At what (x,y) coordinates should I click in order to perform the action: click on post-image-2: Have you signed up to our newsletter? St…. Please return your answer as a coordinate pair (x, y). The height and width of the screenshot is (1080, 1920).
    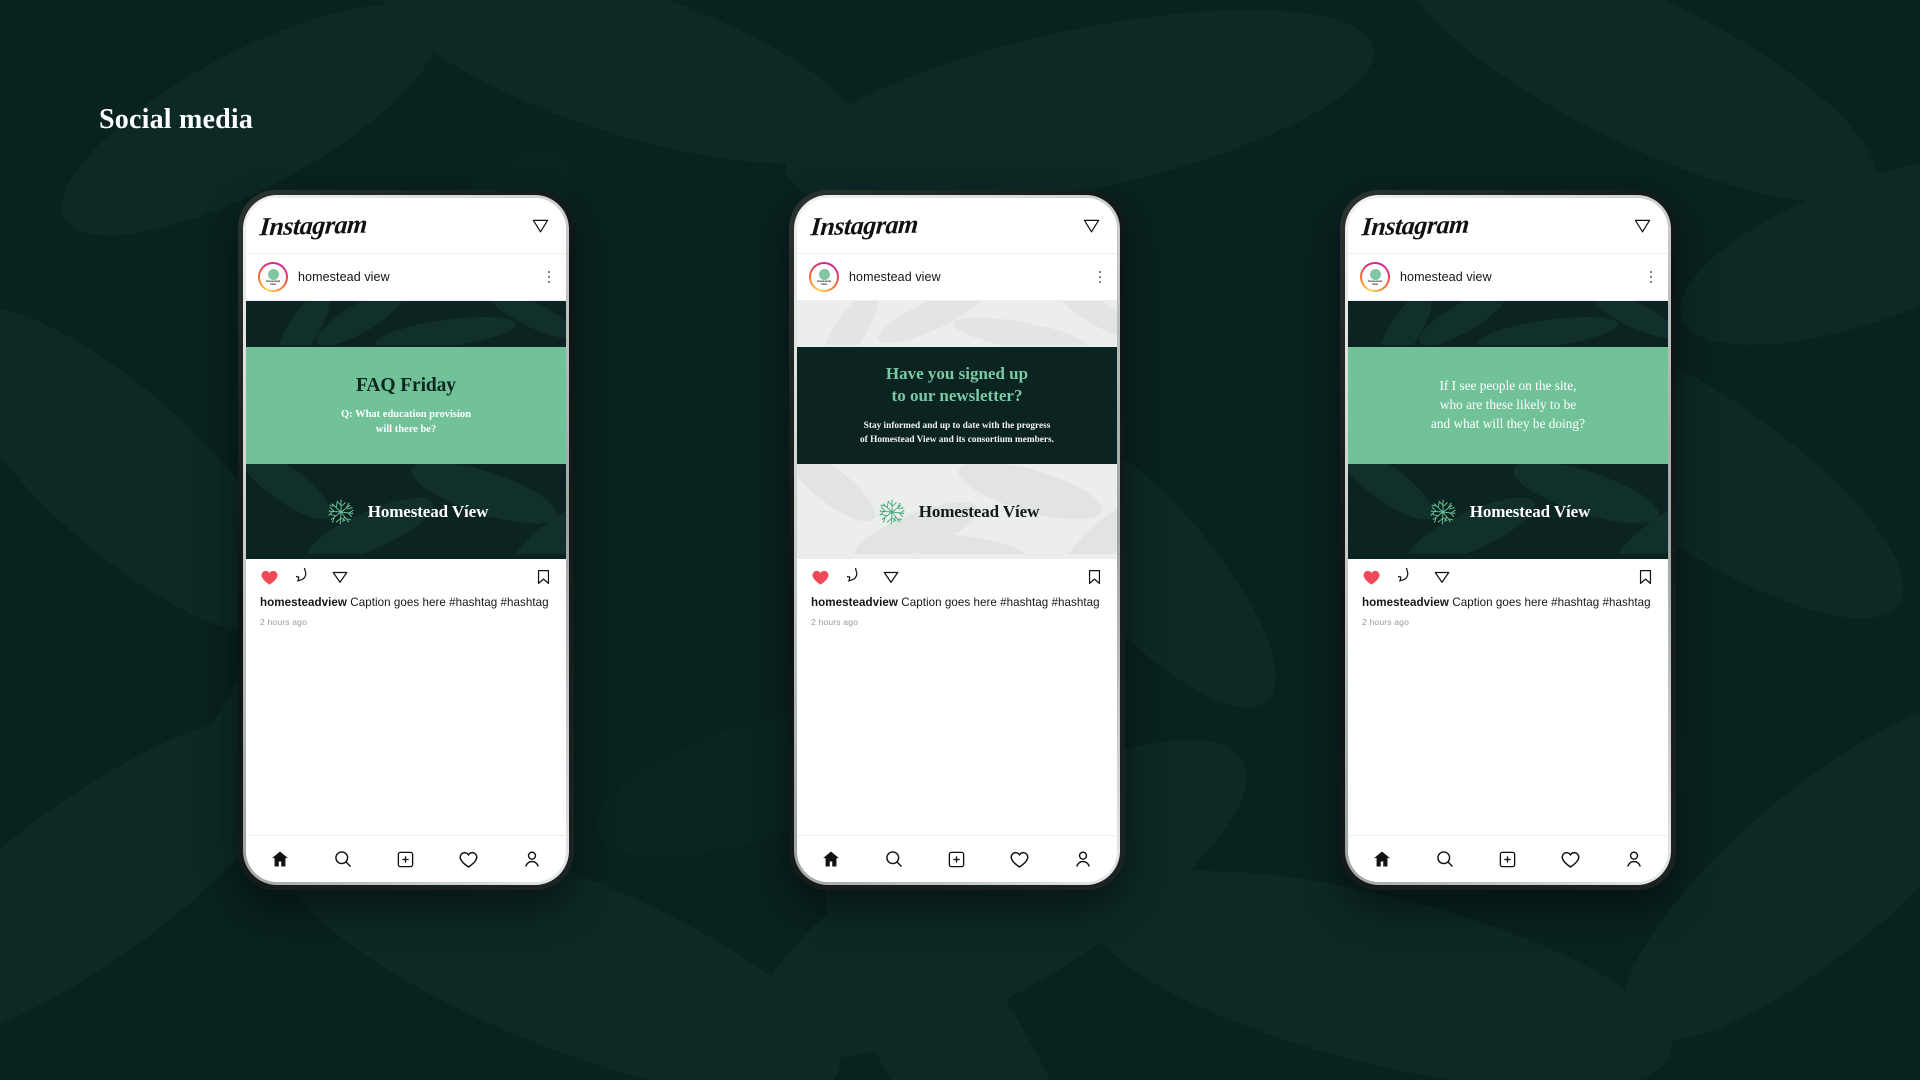
    Looking at the image, I should click on (957, 430).